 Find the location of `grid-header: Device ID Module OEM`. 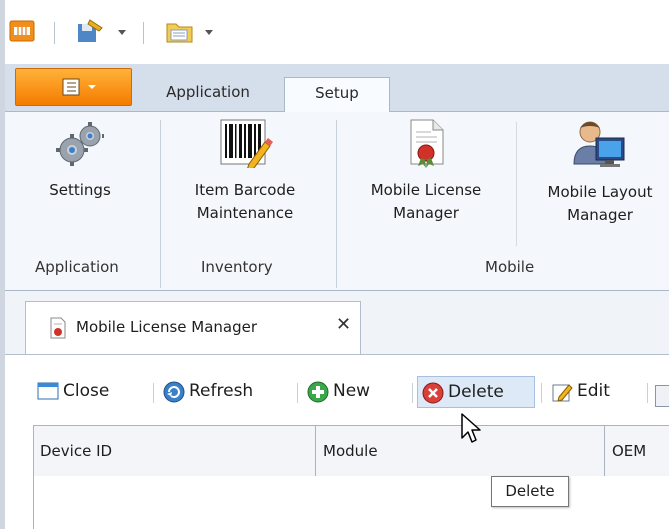

grid-header: Device ID Module OEM is located at coordinates (351, 451).